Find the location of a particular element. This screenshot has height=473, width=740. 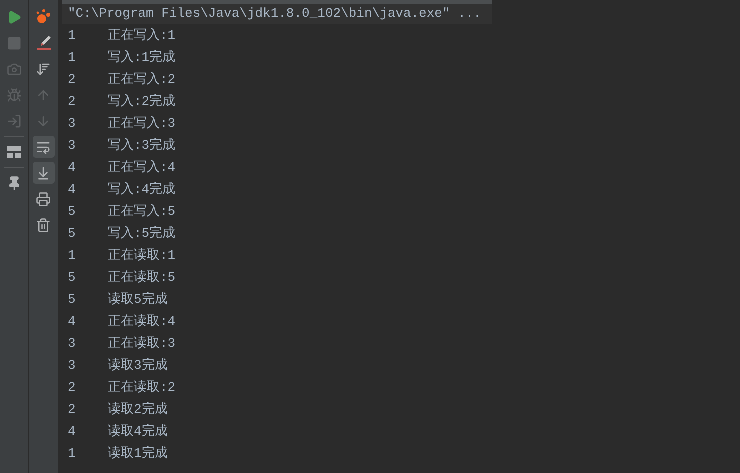

printer-icon is located at coordinates (43, 199).